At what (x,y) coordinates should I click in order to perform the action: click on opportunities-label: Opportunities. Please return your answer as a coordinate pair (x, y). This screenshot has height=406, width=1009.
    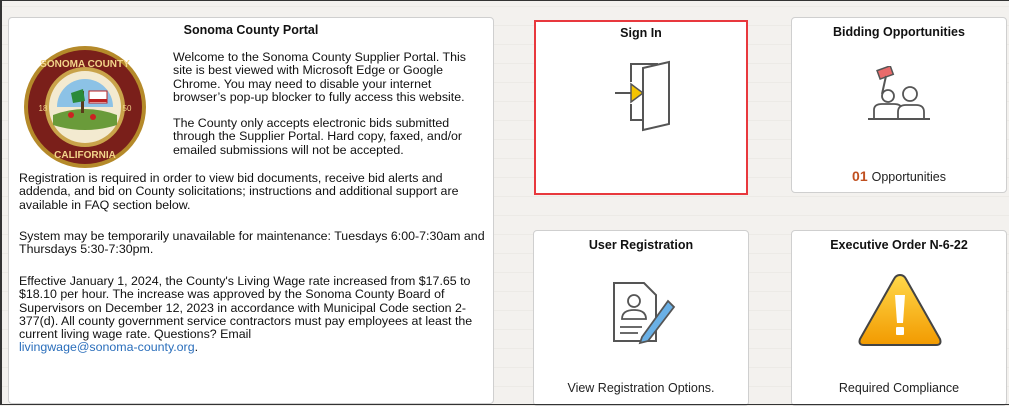
    Looking at the image, I should click on (908, 177).